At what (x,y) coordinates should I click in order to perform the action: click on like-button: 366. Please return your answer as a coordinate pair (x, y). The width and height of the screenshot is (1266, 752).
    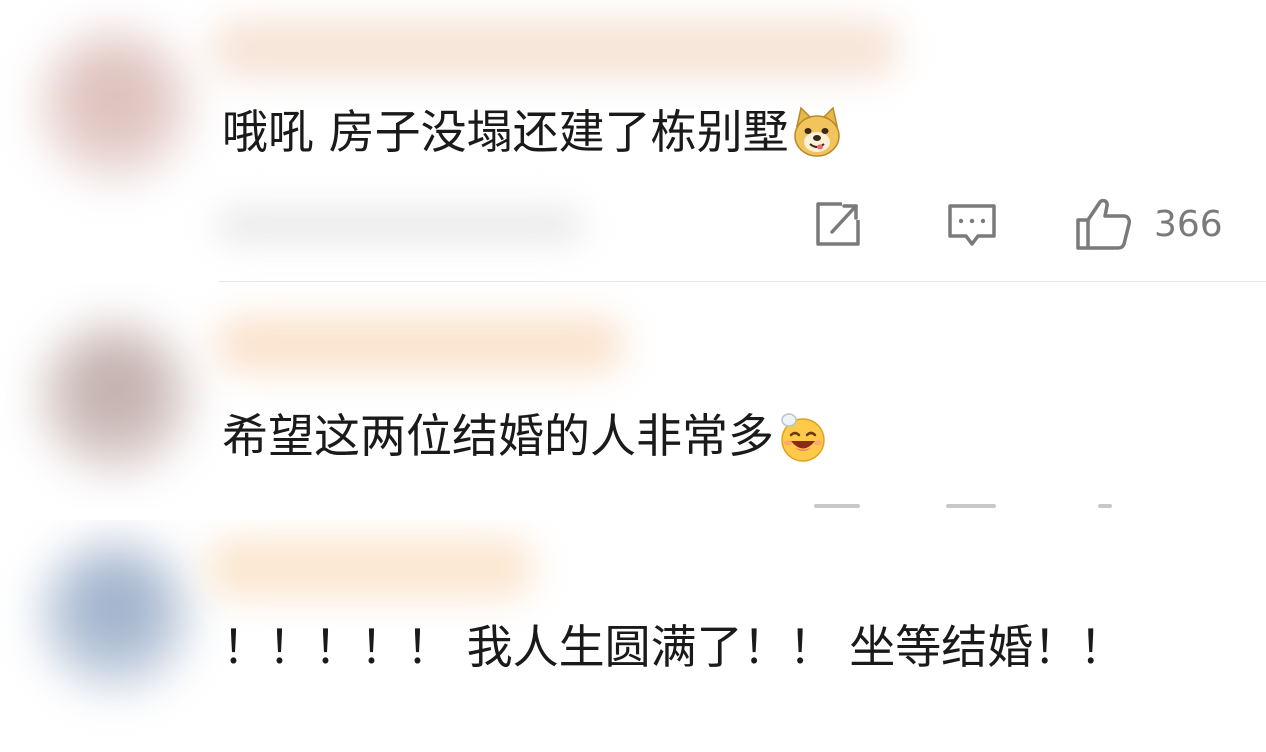
    Looking at the image, I should click on (1148, 224).